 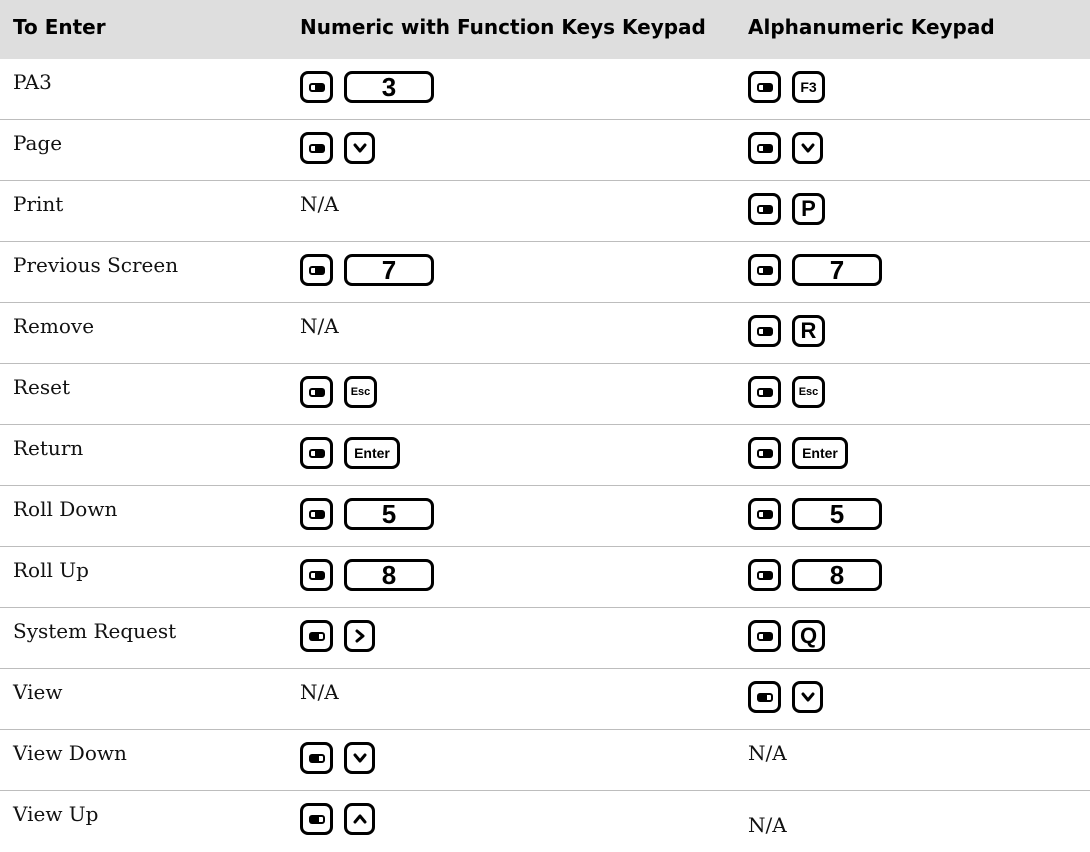 I want to click on p-key-icon: P, so click(x=808, y=209).